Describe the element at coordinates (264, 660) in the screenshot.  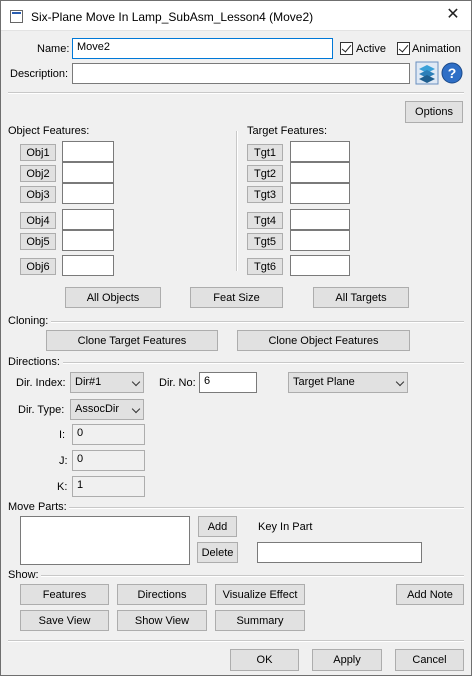
I see `ok-button: OK` at that location.